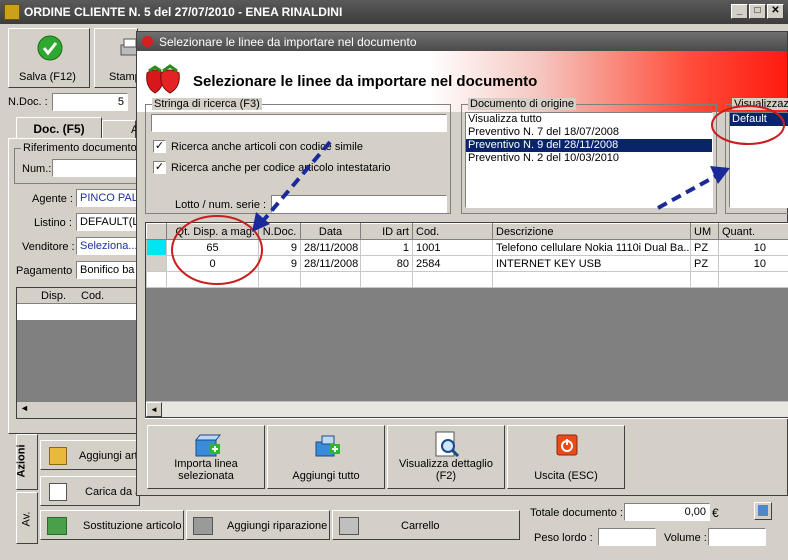 This screenshot has width=788, height=560. Describe the element at coordinates (720, 175) in the screenshot. I see `arrow-head` at that location.